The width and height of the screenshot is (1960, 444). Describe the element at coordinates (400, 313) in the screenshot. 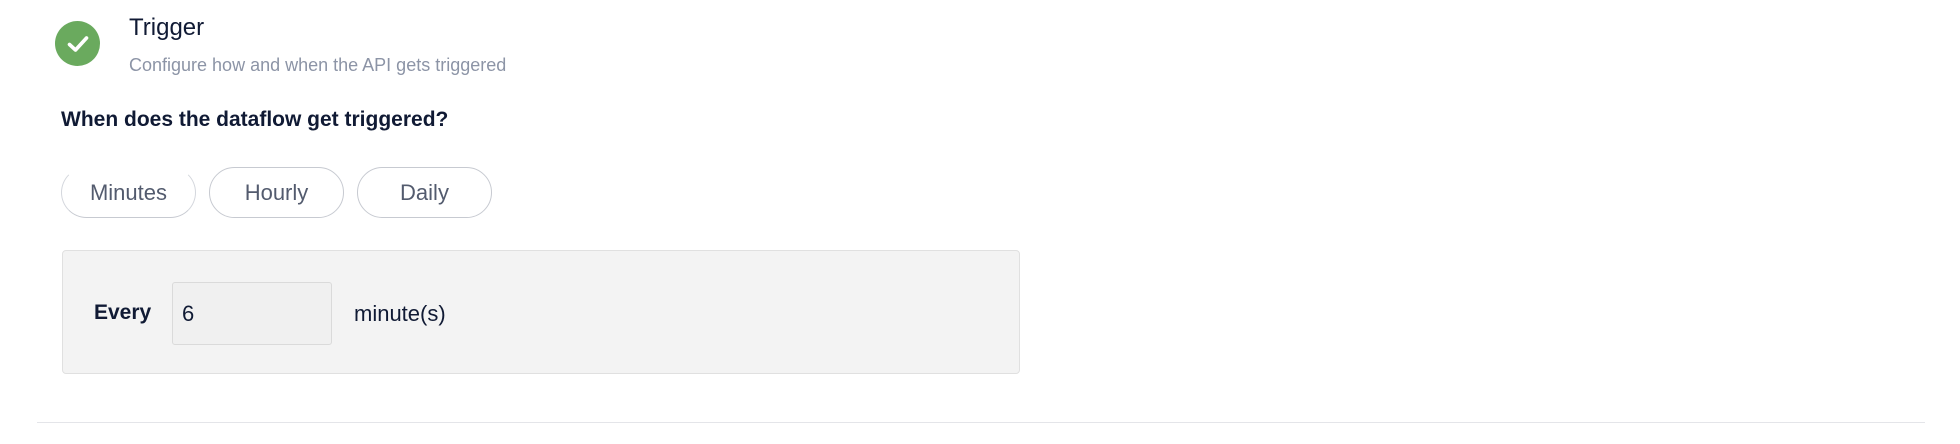

I see `unit-label: minute(s)` at that location.